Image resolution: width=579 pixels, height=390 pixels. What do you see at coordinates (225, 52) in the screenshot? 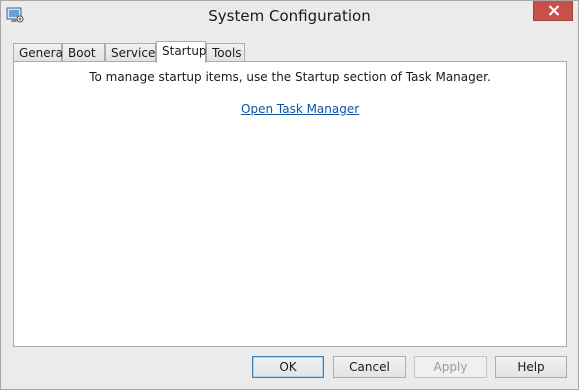
I see `tab-tools: Tools` at bounding box center [225, 52].